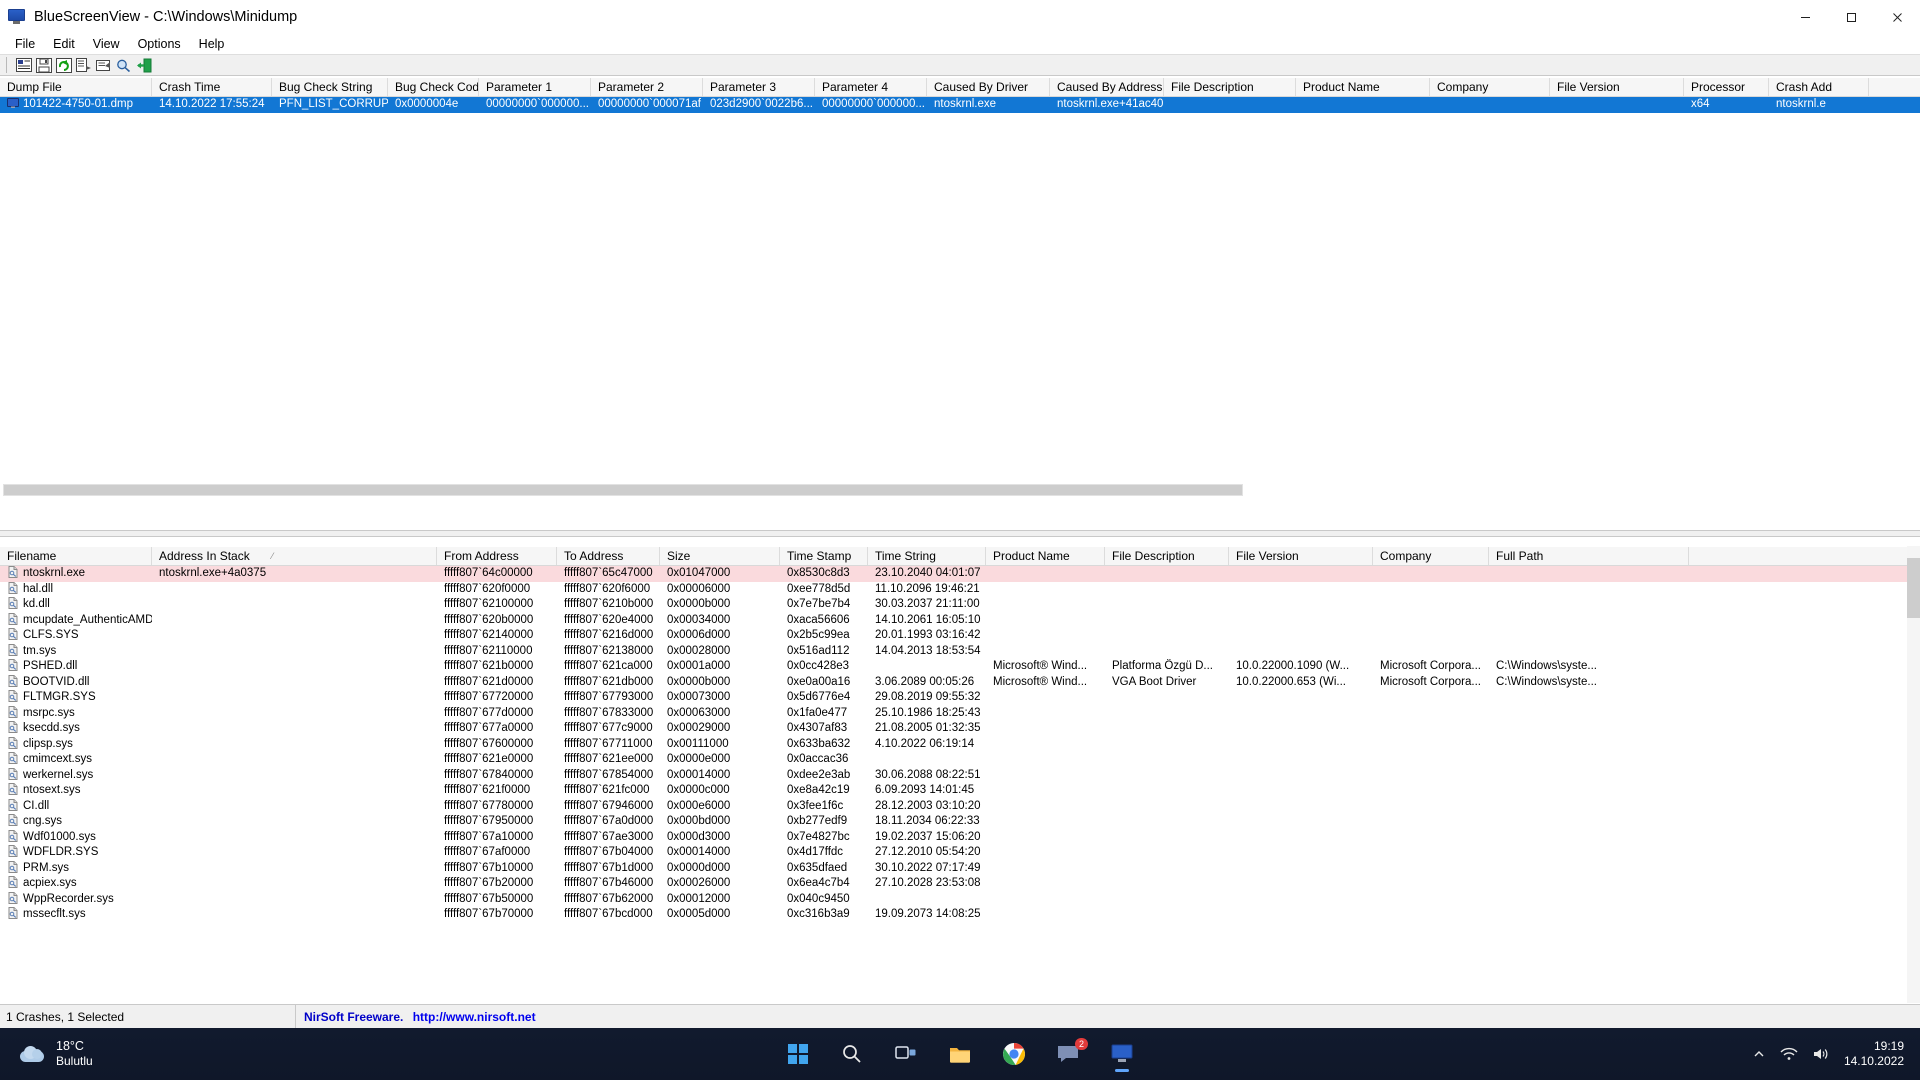  I want to click on bluescreenview-button, so click(1122, 1054).